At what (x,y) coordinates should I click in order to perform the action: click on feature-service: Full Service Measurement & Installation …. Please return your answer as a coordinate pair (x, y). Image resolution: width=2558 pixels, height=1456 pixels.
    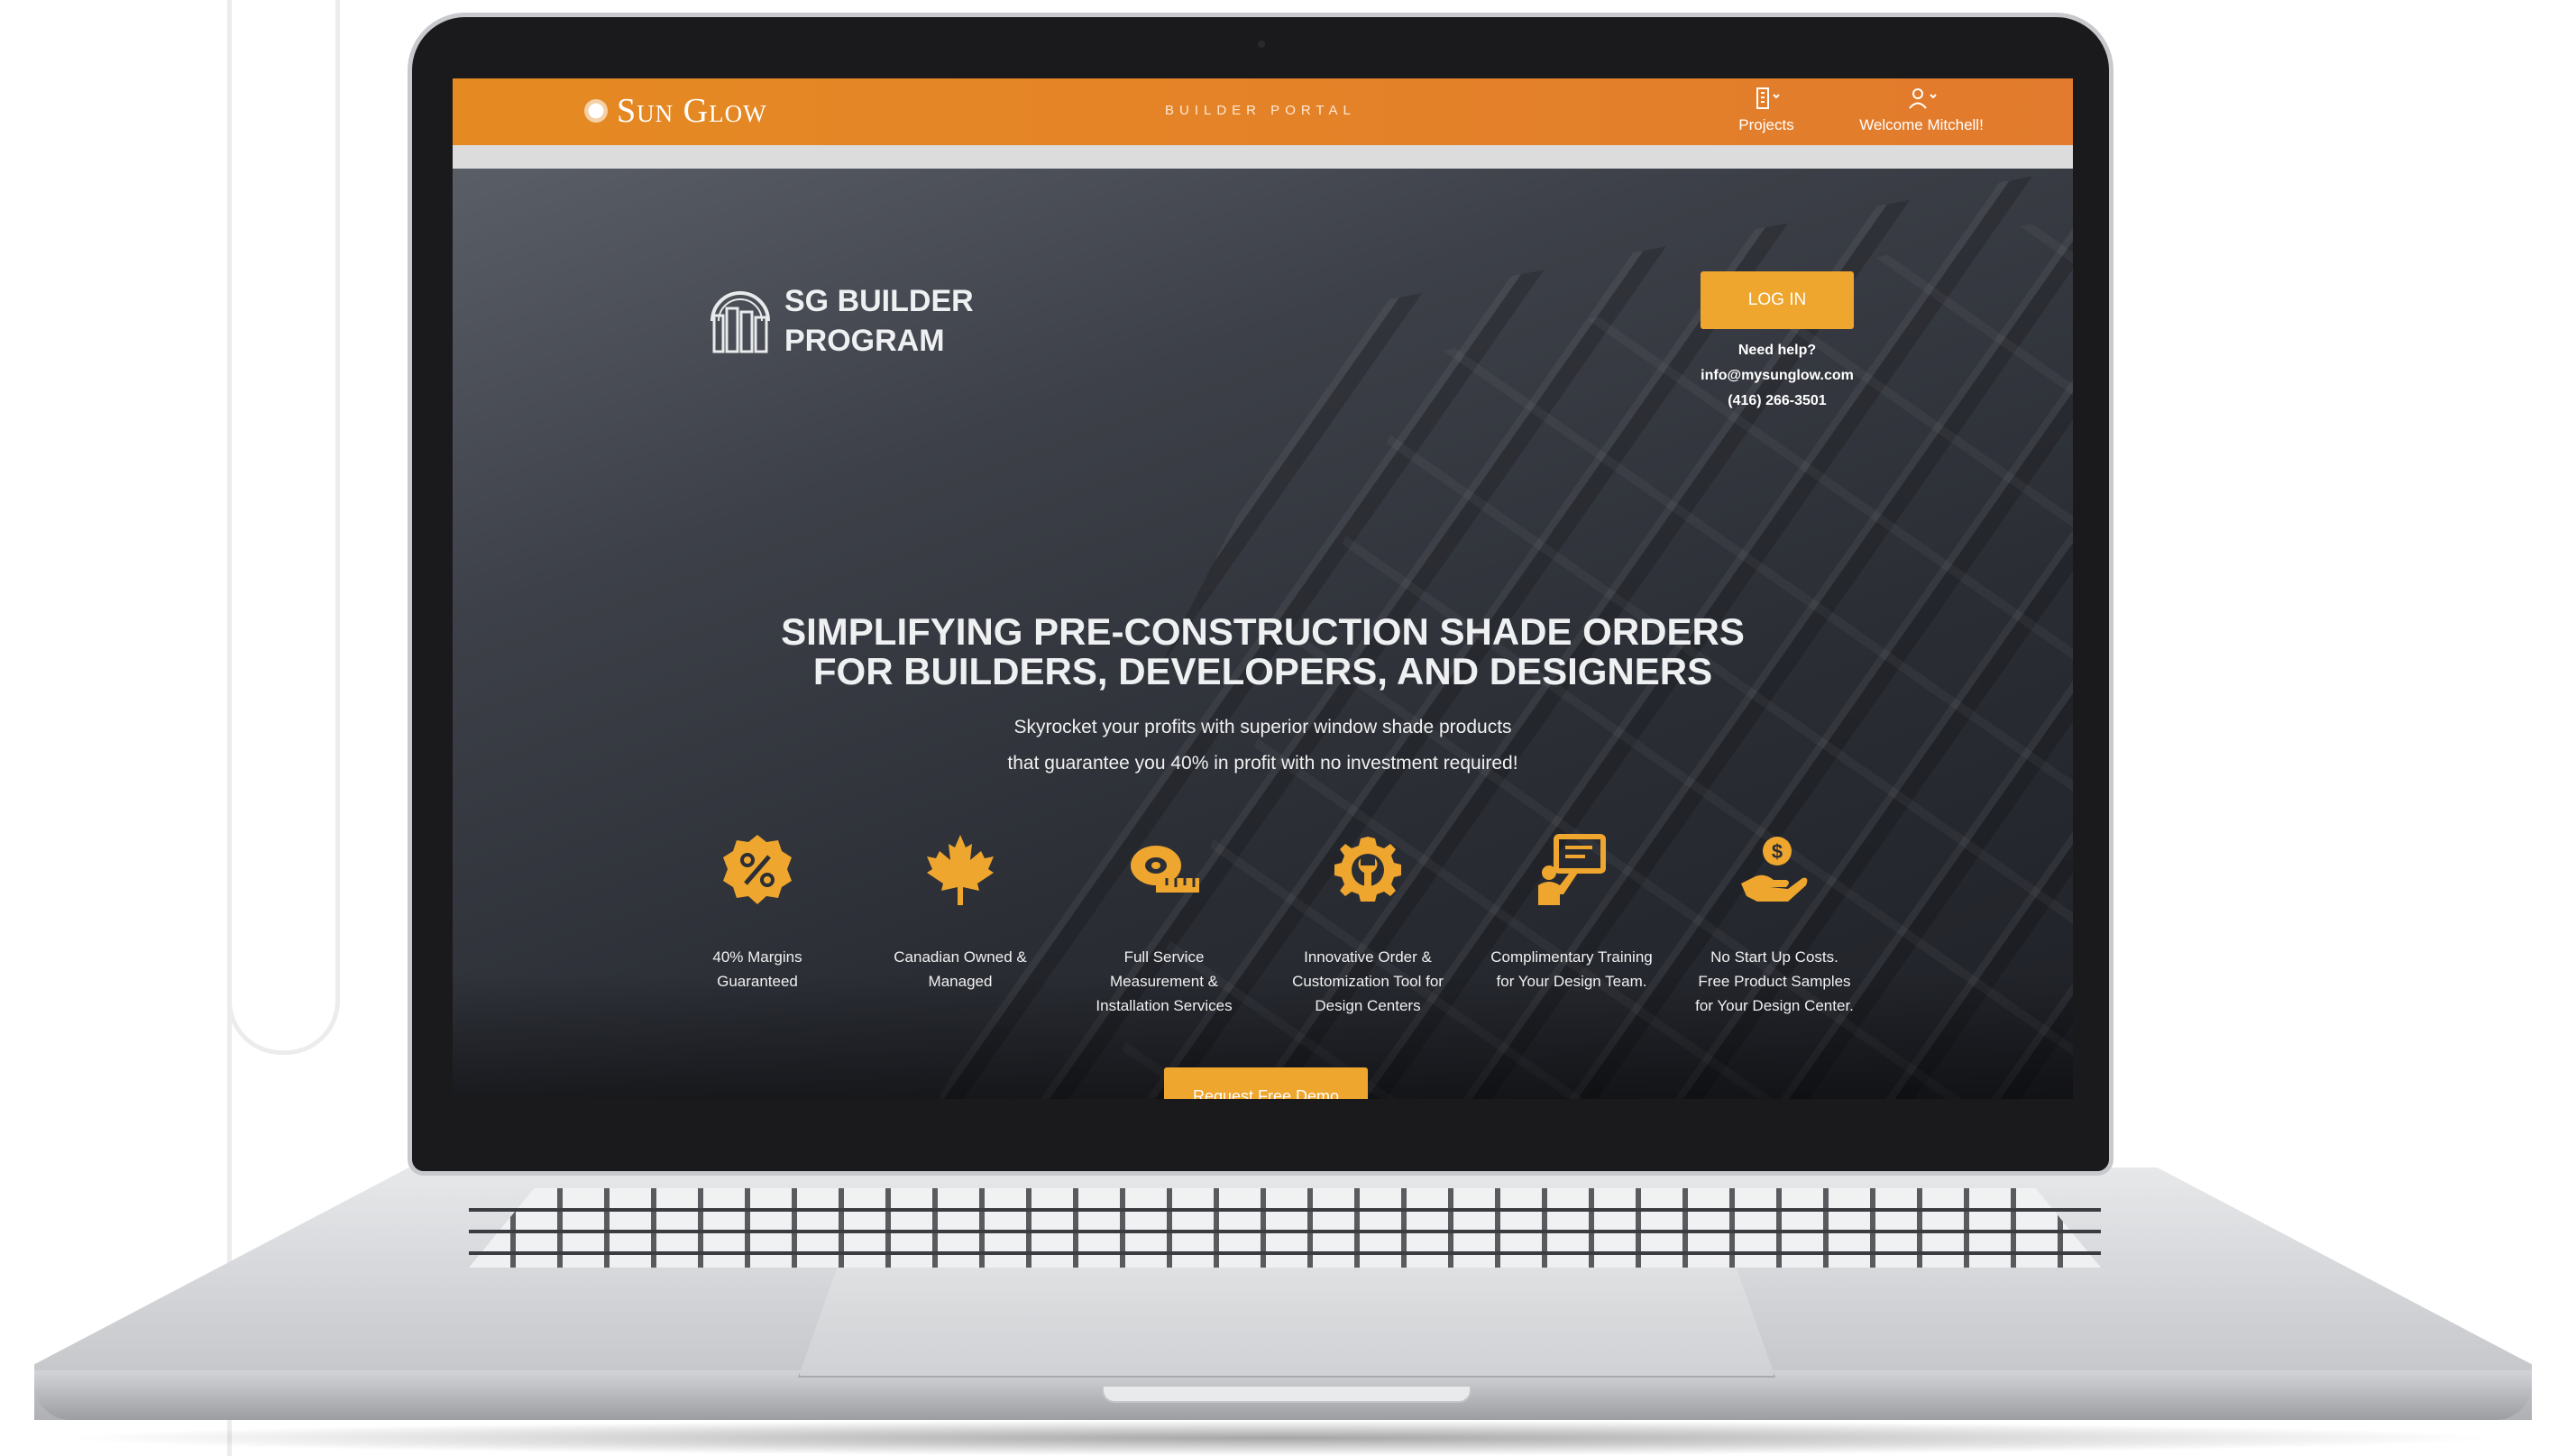
    Looking at the image, I should click on (1164, 925).